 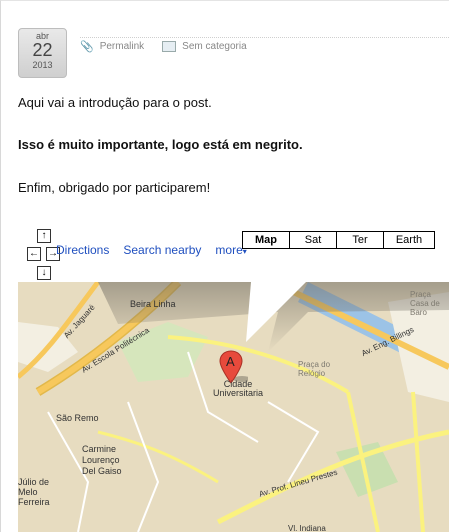 What do you see at coordinates (44, 236) in the screenshot?
I see `pan-up-control: ↑` at bounding box center [44, 236].